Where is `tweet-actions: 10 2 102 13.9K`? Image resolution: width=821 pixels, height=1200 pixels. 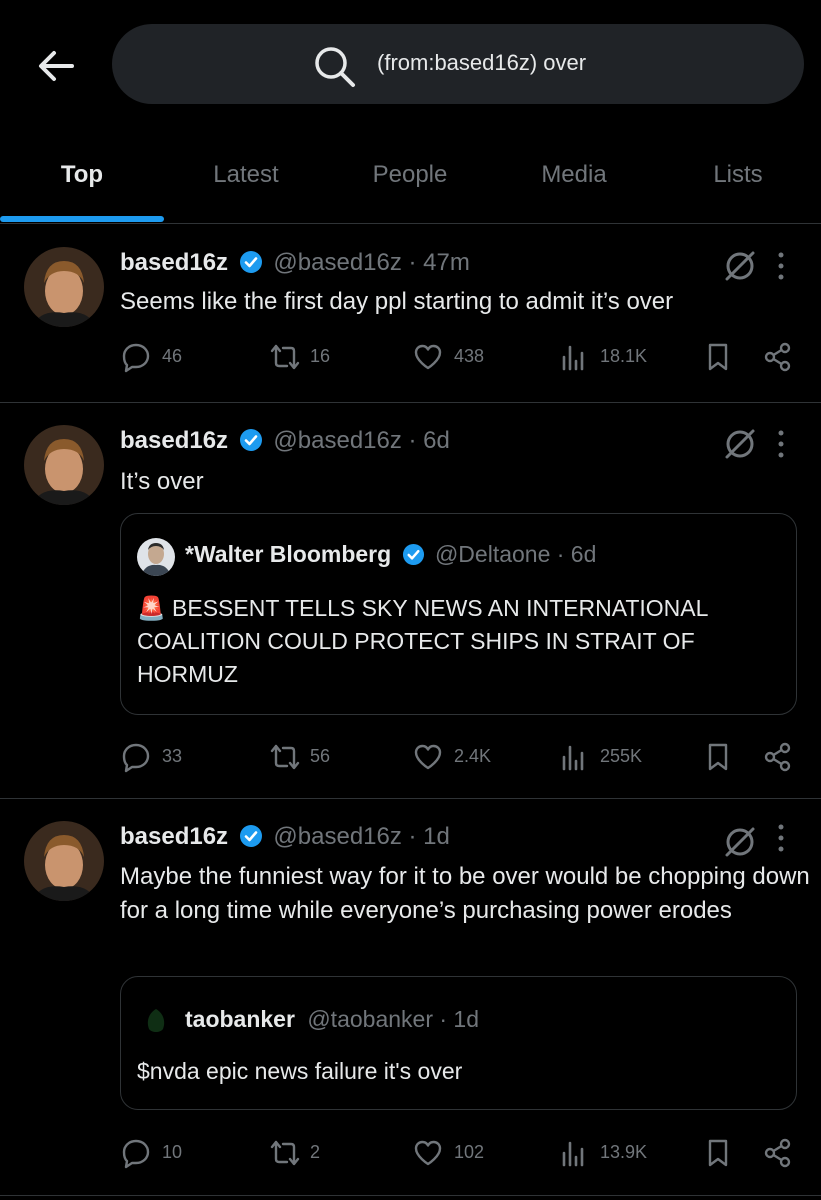
tweet-actions: 10 2 102 13.9K is located at coordinates (465, 1153).